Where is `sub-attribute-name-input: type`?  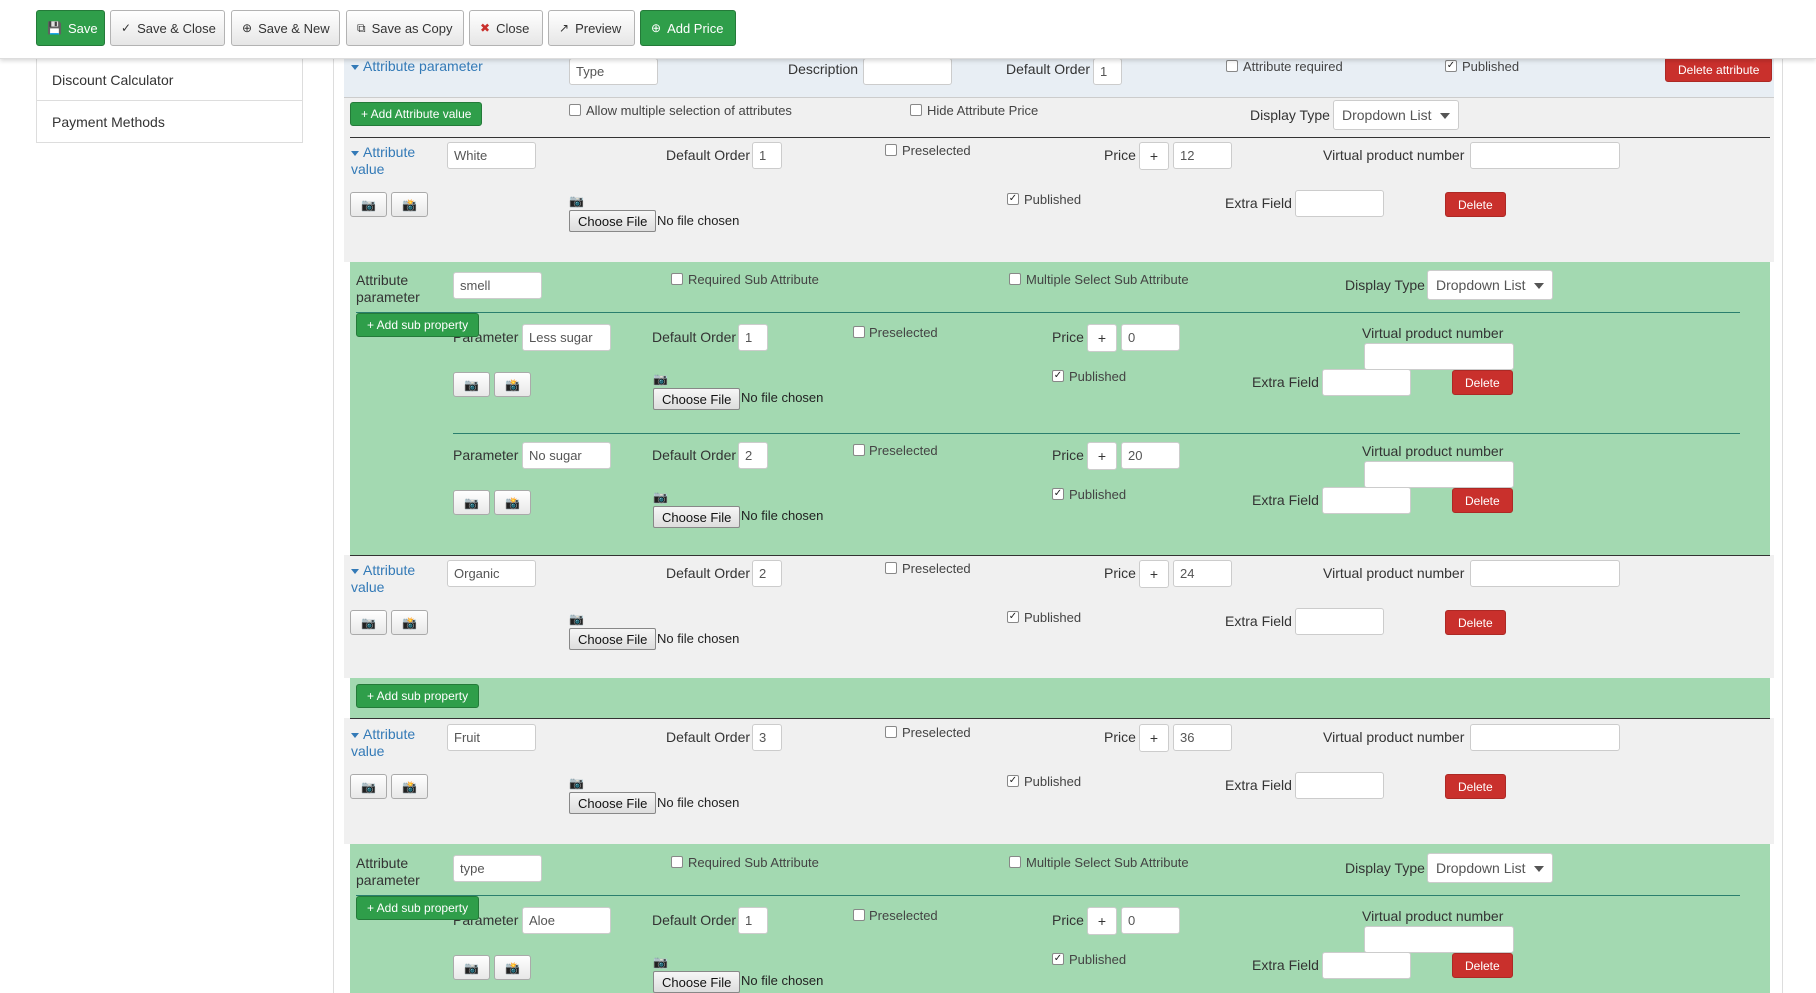
sub-attribute-name-input: type is located at coordinates (497, 868).